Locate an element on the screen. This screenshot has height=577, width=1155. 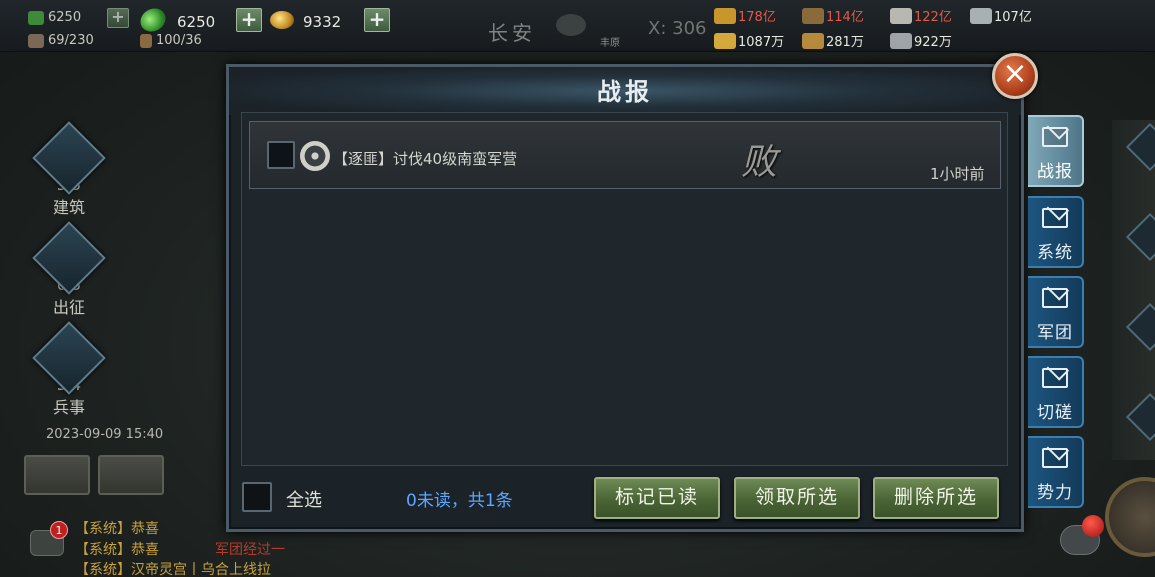
mail-gear-icon is located at coordinates (1055, 218).